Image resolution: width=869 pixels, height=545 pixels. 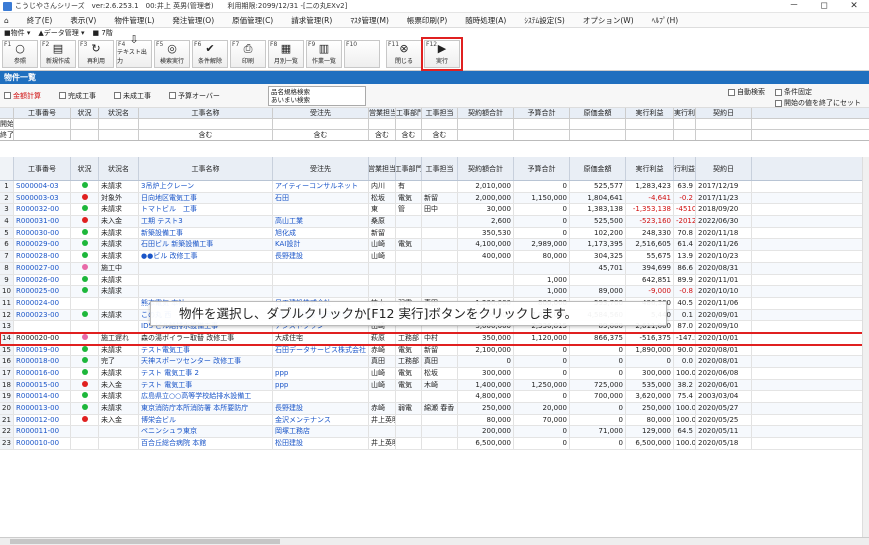 What do you see at coordinates (96, 54) in the screenshot?
I see `fkey-f3-button: F3 ↻ 再利用` at bounding box center [96, 54].